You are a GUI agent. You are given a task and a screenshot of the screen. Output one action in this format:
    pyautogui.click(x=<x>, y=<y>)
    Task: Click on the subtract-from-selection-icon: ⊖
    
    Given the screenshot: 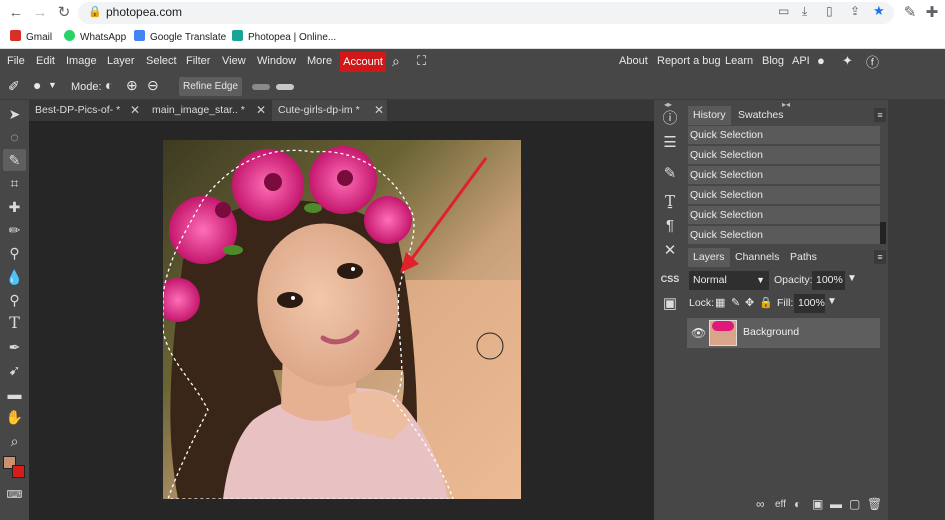 What is the action you would take?
    pyautogui.click(x=153, y=85)
    